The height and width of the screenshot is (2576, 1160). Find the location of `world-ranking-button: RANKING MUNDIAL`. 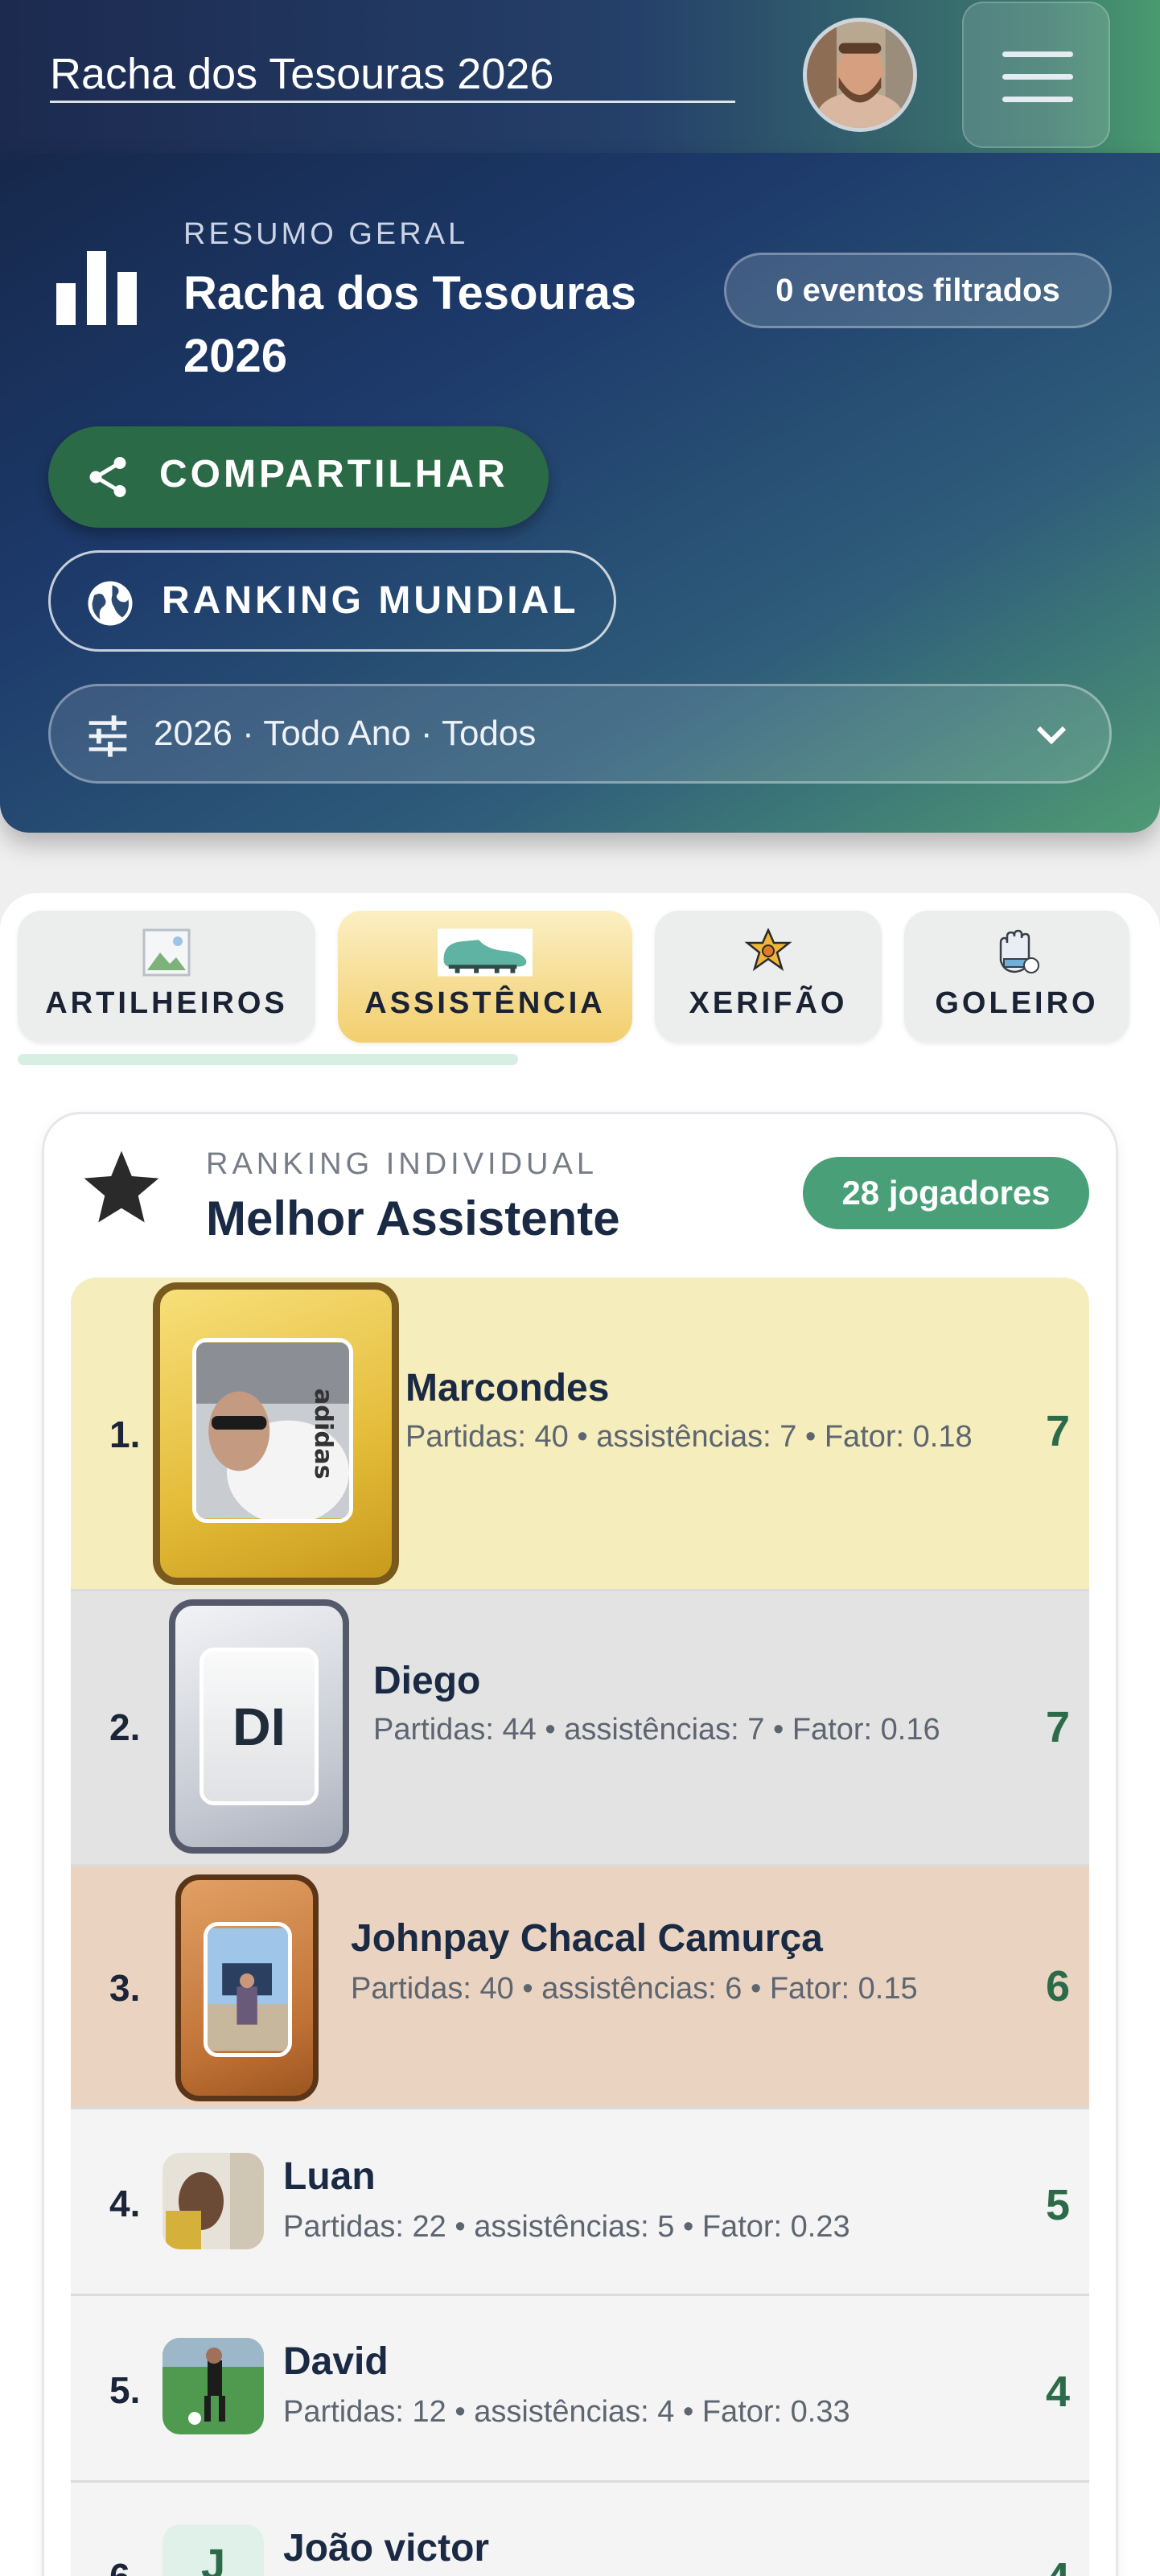

world-ranking-button: RANKING MUNDIAL is located at coordinates (332, 601).